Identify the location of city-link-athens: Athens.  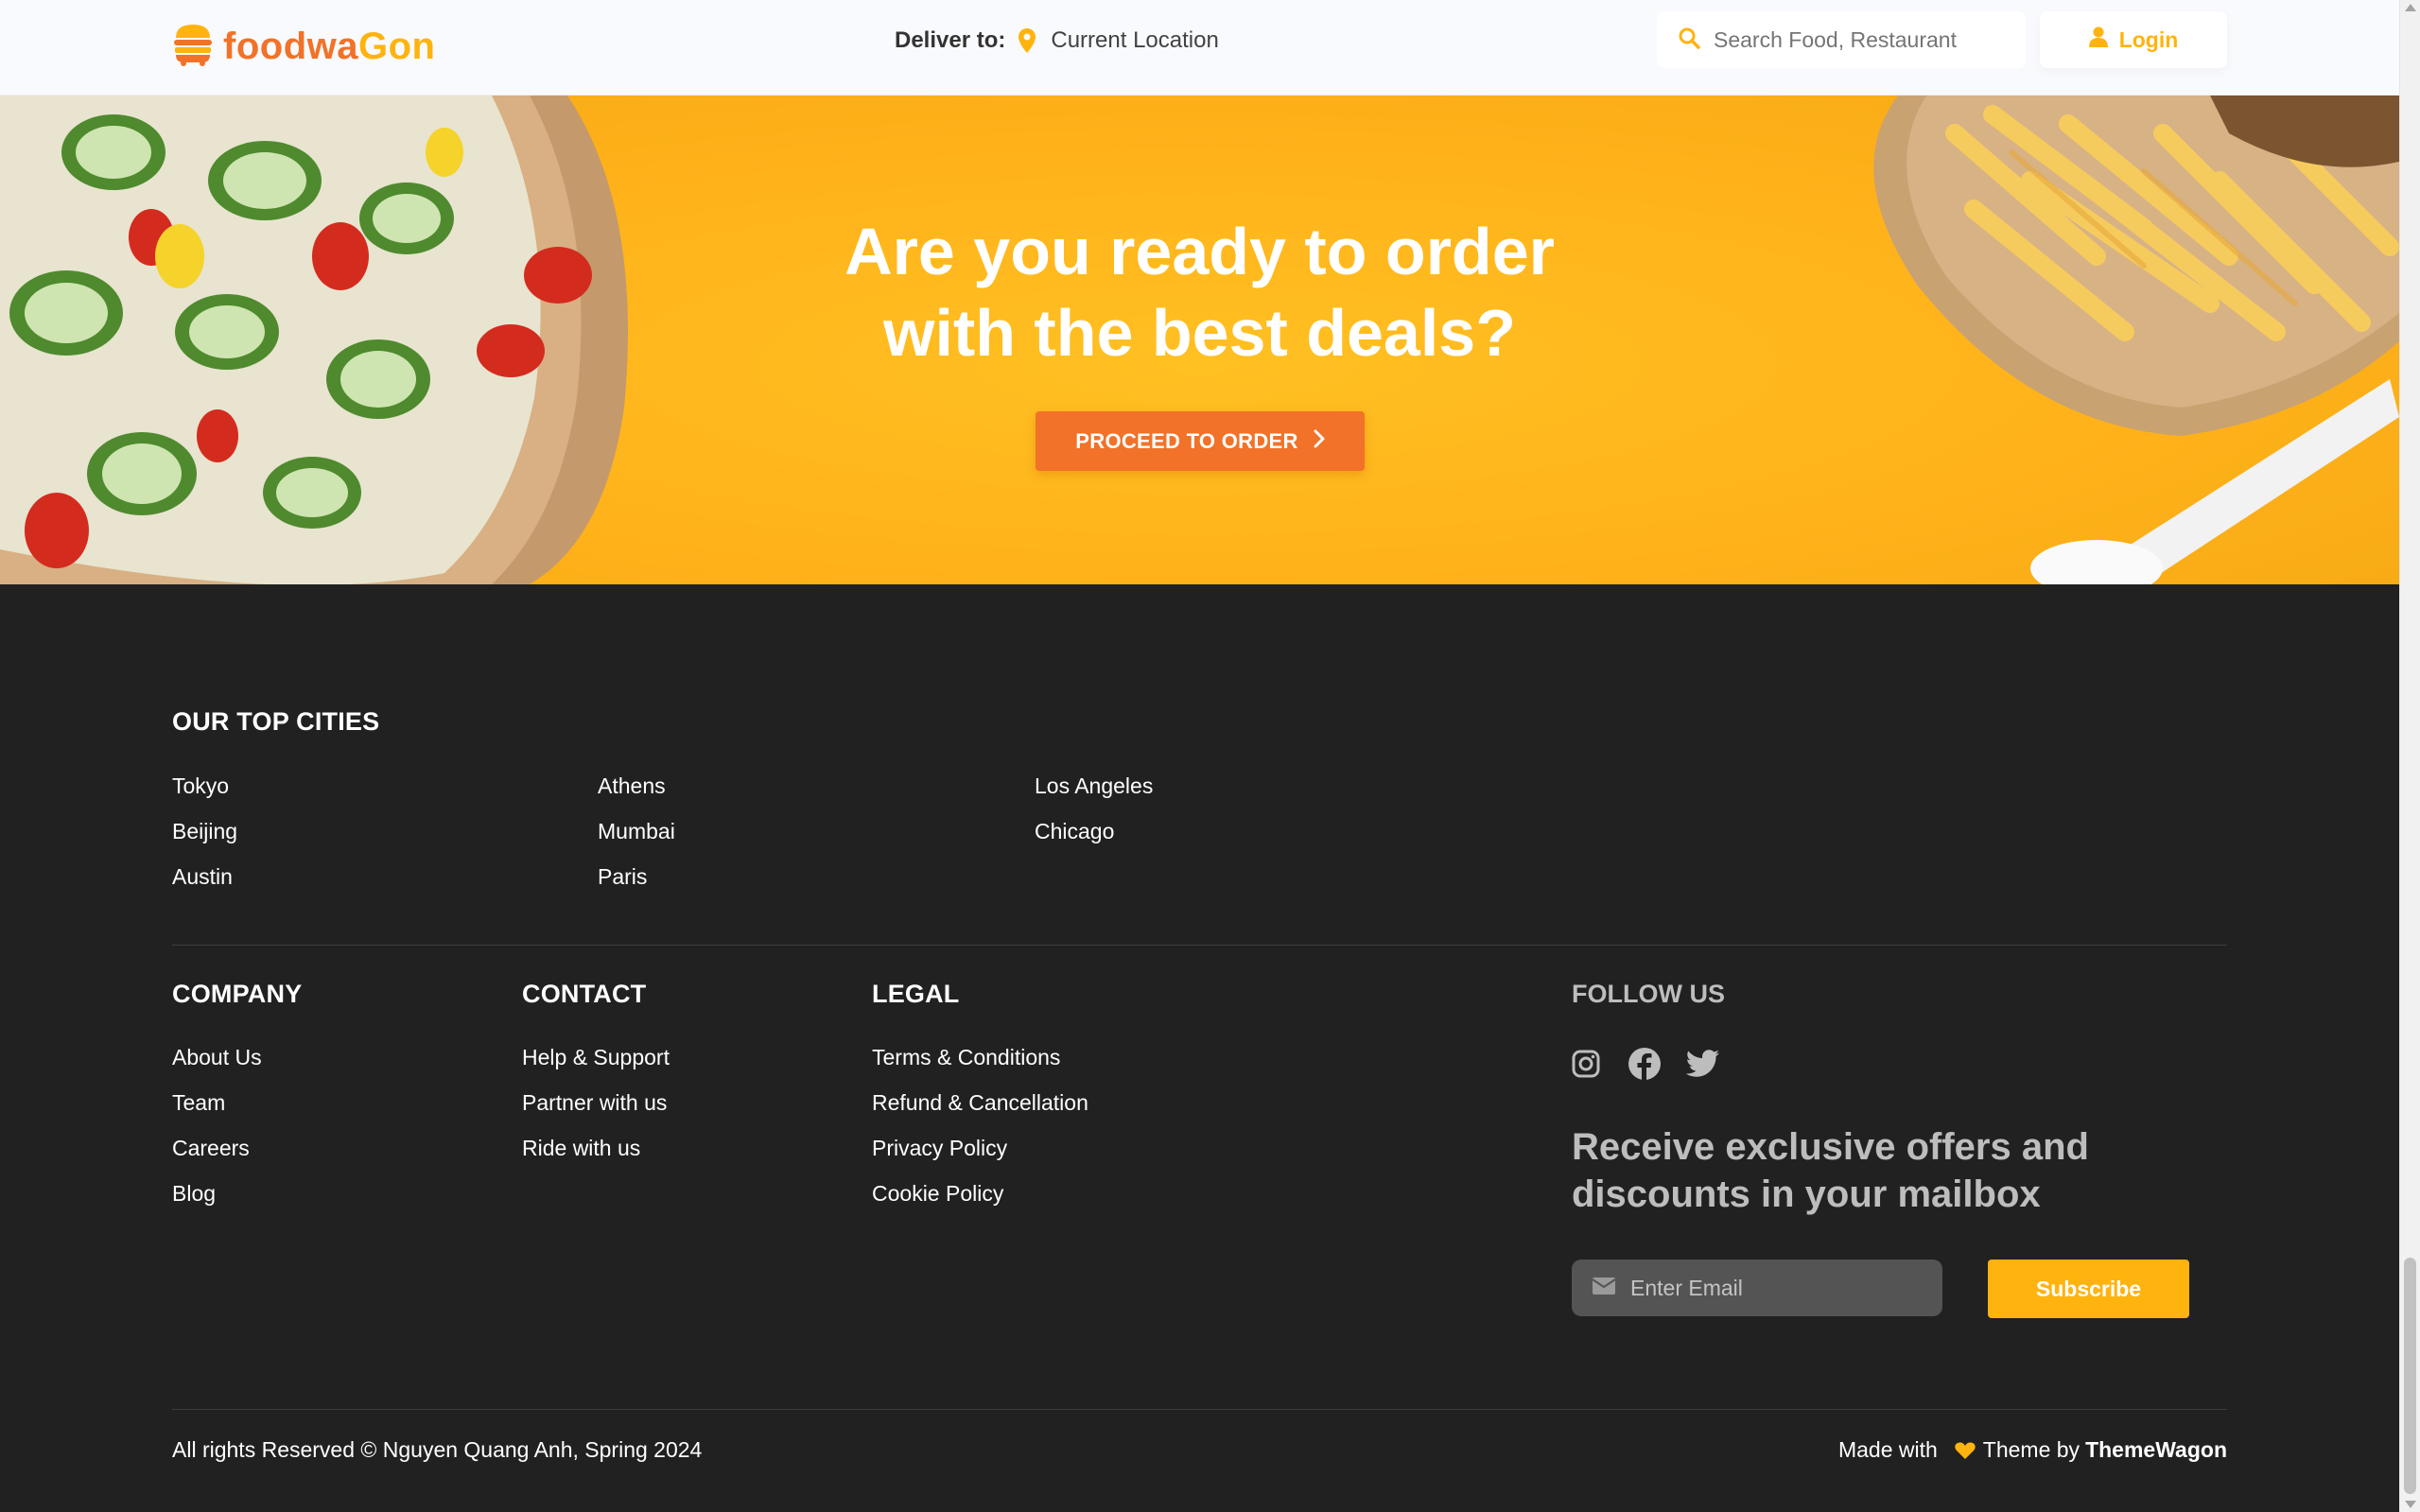
(632, 786).